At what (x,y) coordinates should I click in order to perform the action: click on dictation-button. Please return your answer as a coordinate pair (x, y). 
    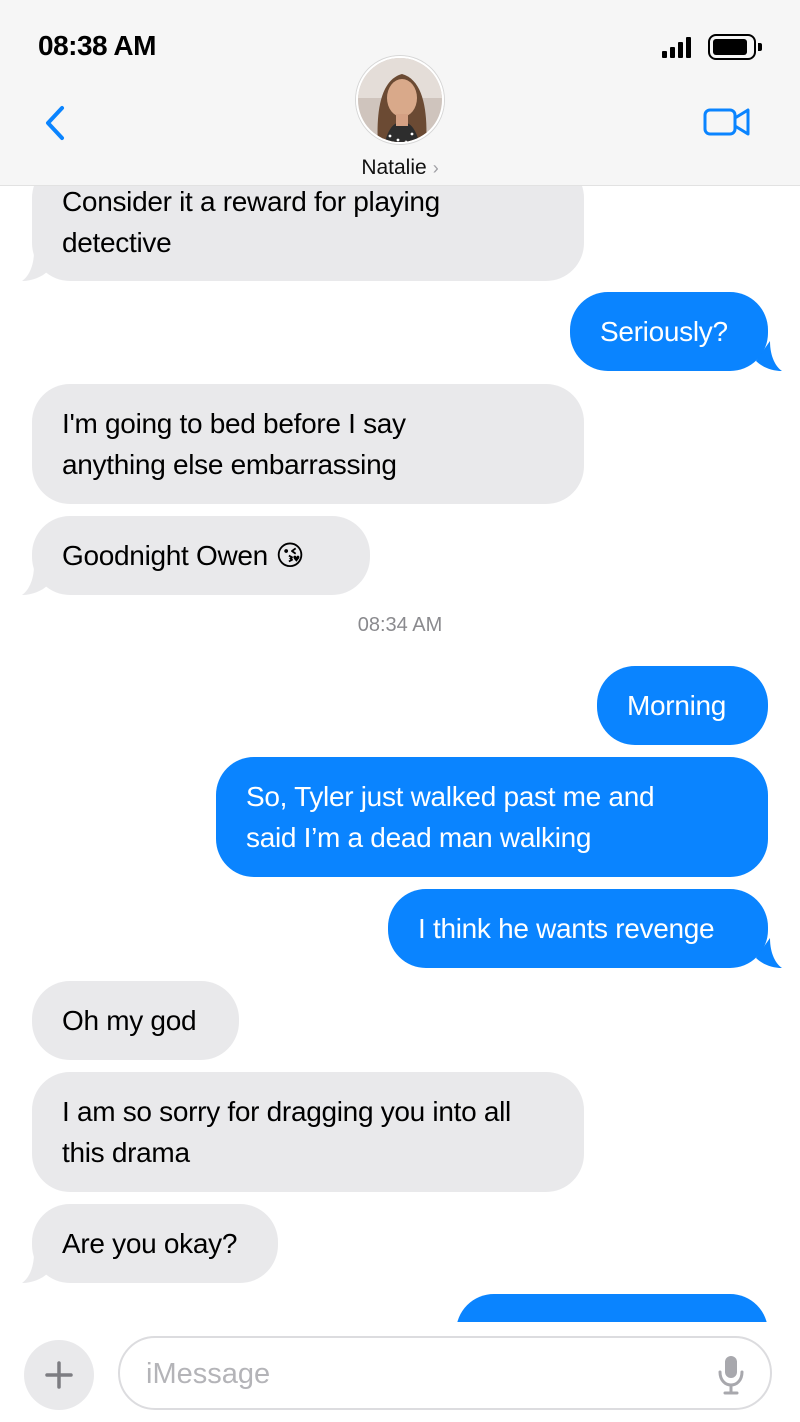
    Looking at the image, I should click on (731, 1375).